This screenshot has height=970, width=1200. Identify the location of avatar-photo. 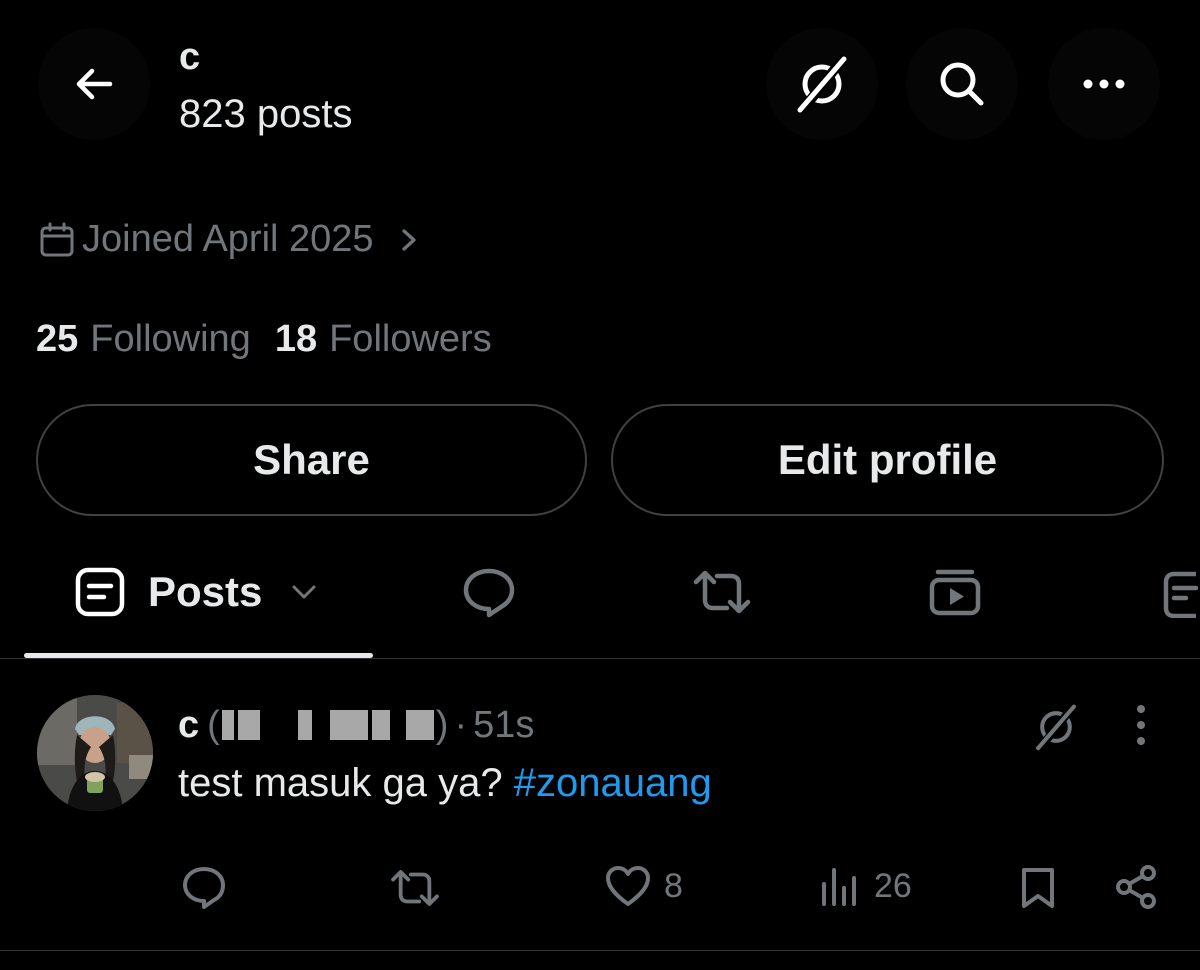
(95, 753).